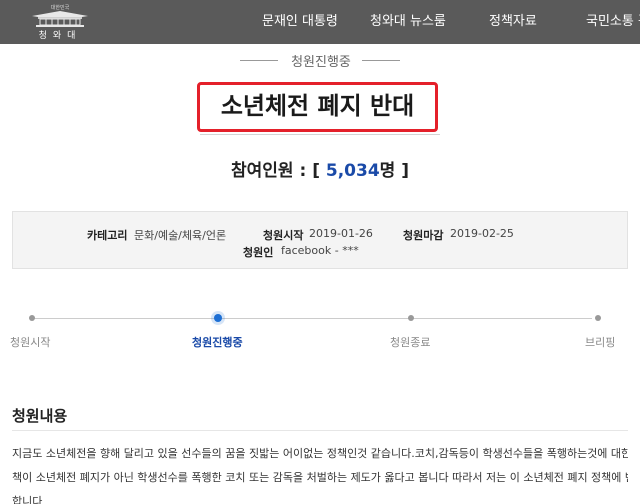 This screenshot has height=504, width=640. What do you see at coordinates (423, 235) in the screenshot?
I see `end-date-label: 청원마감` at bounding box center [423, 235].